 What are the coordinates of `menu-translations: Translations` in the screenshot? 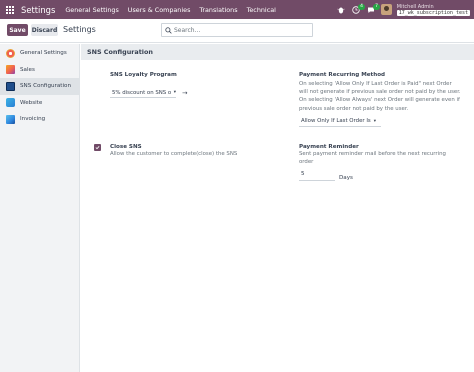 It's located at (218, 10).